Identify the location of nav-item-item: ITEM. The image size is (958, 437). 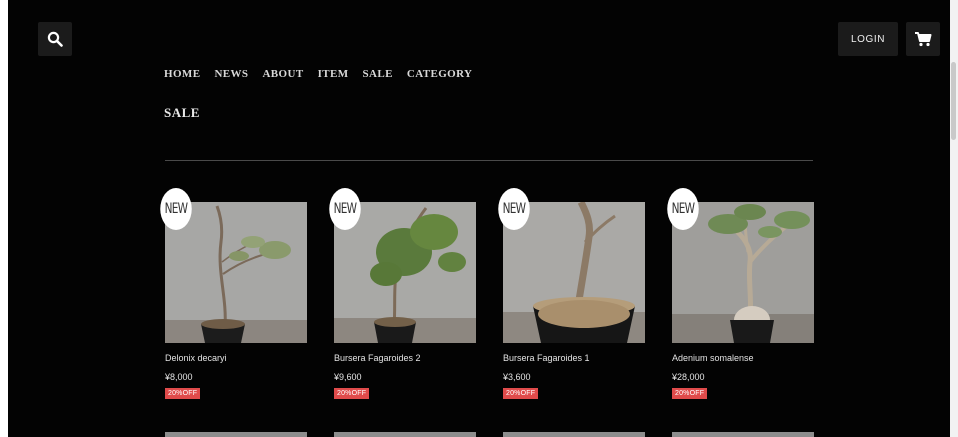
(333, 74).